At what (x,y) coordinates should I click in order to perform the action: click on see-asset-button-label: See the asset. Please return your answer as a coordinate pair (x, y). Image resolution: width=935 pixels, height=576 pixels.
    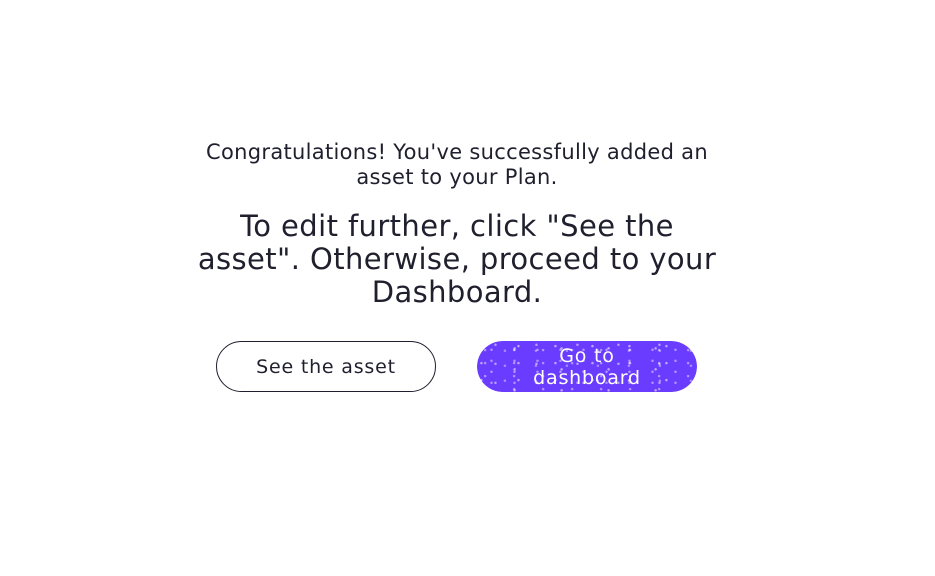
    Looking at the image, I should click on (326, 366).